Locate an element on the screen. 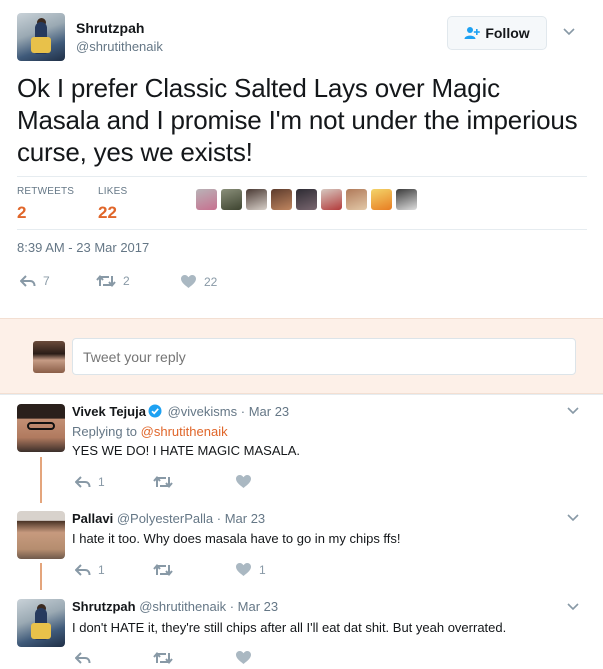 The width and height of the screenshot is (603, 669). reply-author-handle: @shrutithenaik is located at coordinates (182, 606).